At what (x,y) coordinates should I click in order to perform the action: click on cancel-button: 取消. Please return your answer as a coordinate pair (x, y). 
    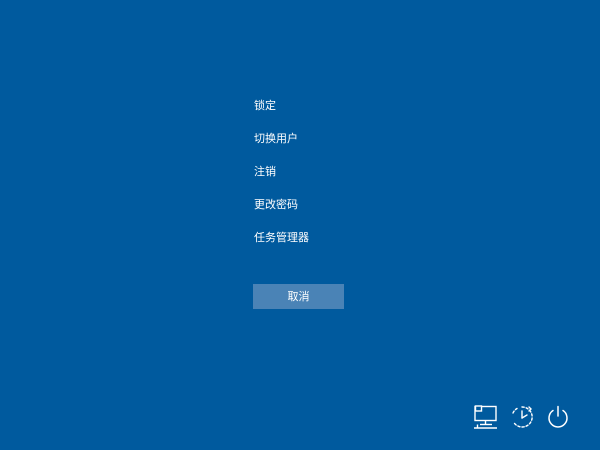
    Looking at the image, I should click on (298, 296).